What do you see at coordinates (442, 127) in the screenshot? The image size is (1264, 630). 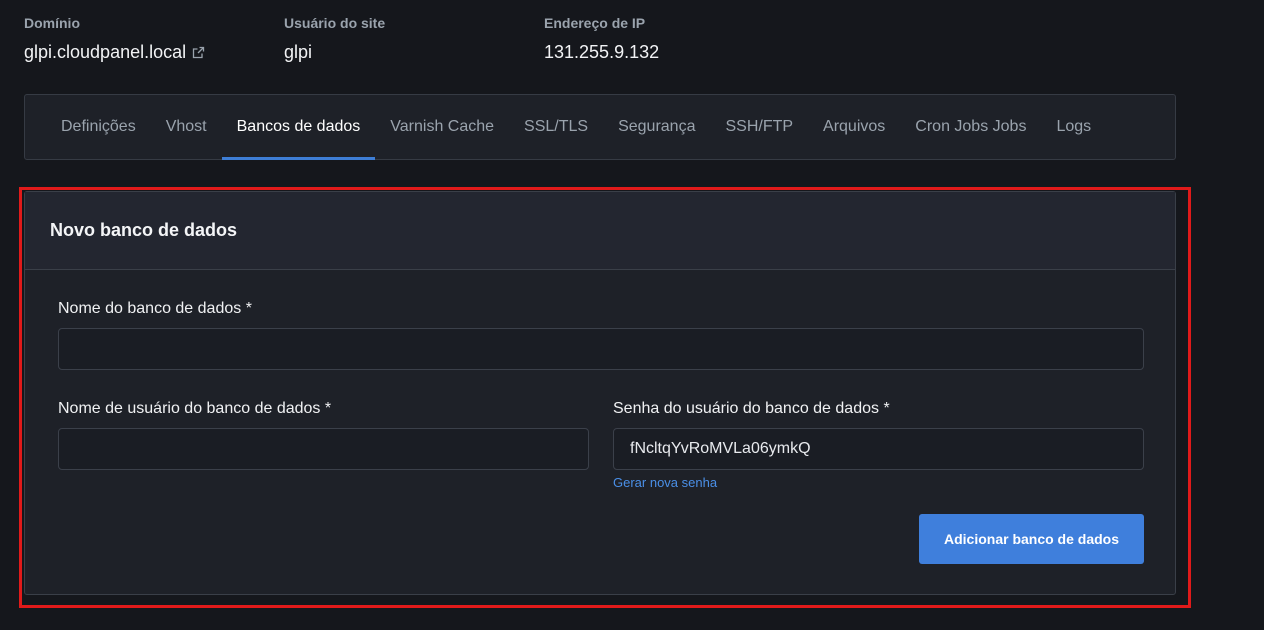 I see `tab-varnish-cache: Varnish Cache` at bounding box center [442, 127].